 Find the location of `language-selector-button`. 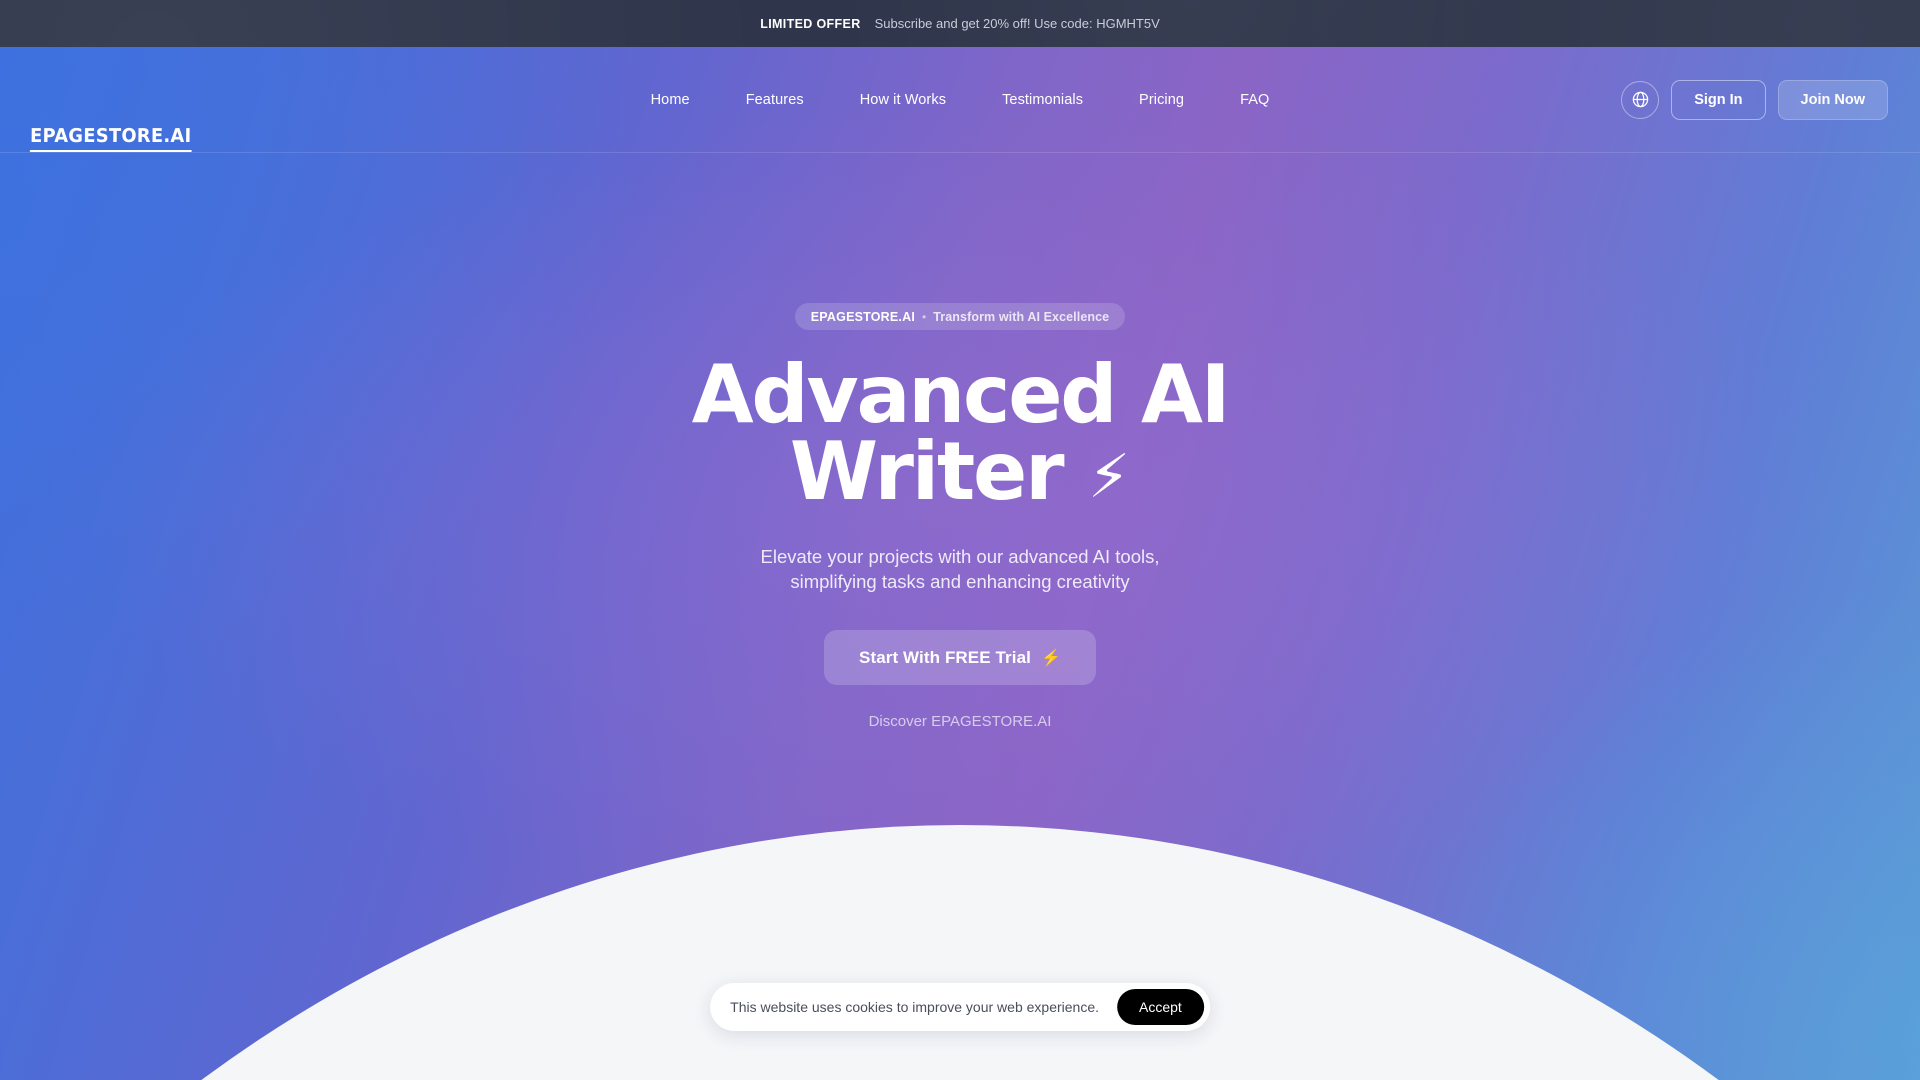

language-selector-button is located at coordinates (1640, 99).